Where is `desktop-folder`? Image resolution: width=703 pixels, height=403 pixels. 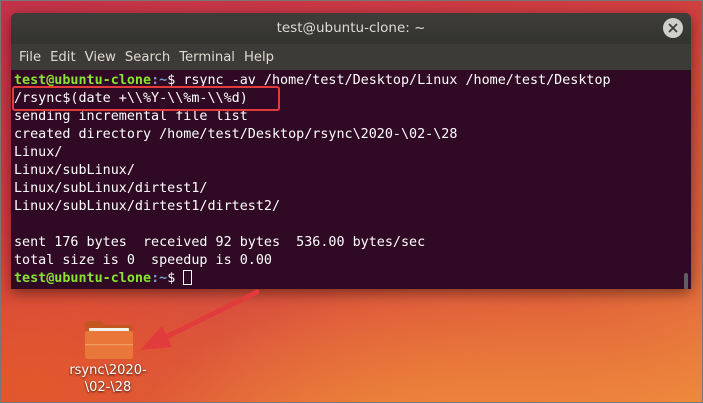 desktop-folder is located at coordinates (109, 341).